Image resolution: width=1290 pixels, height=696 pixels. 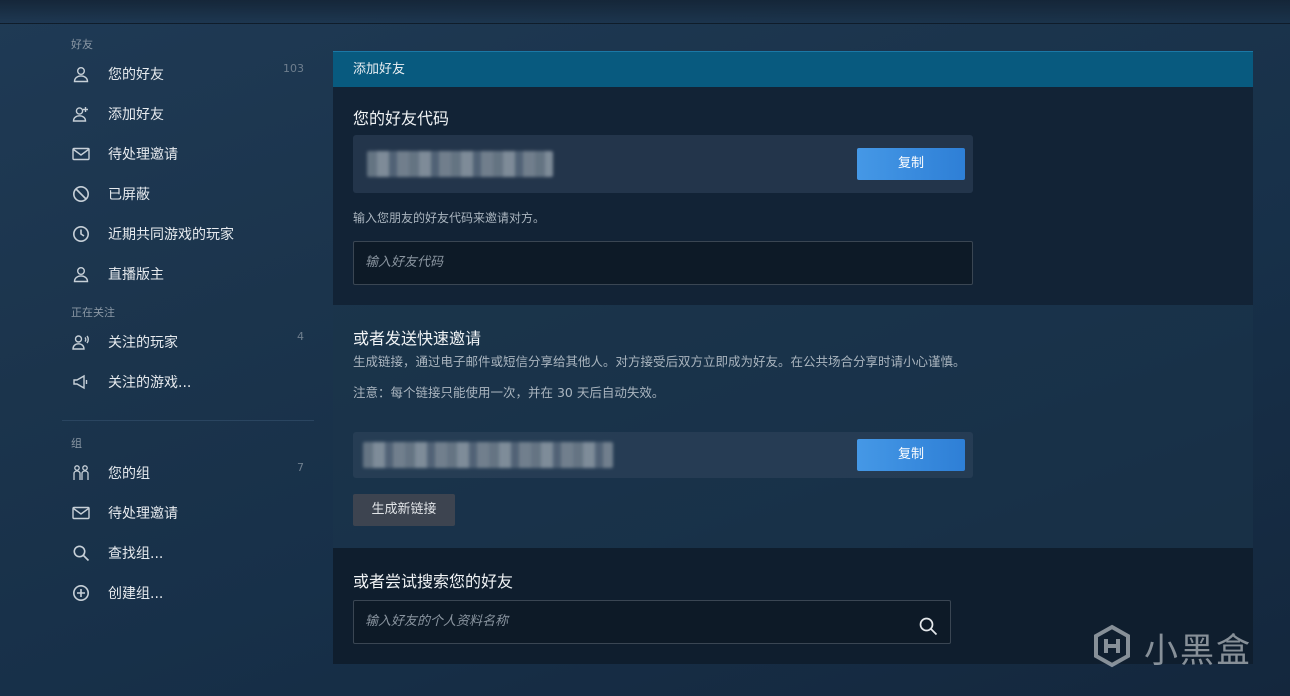 I want to click on block-icon, so click(x=81, y=194).